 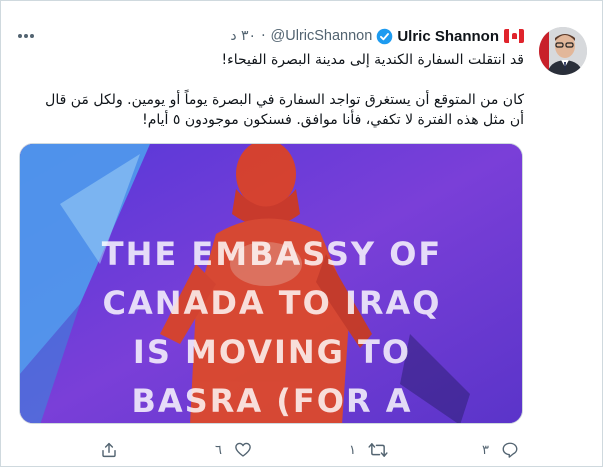 What do you see at coordinates (352, 450) in the screenshot?
I see `retweet-count: ١` at bounding box center [352, 450].